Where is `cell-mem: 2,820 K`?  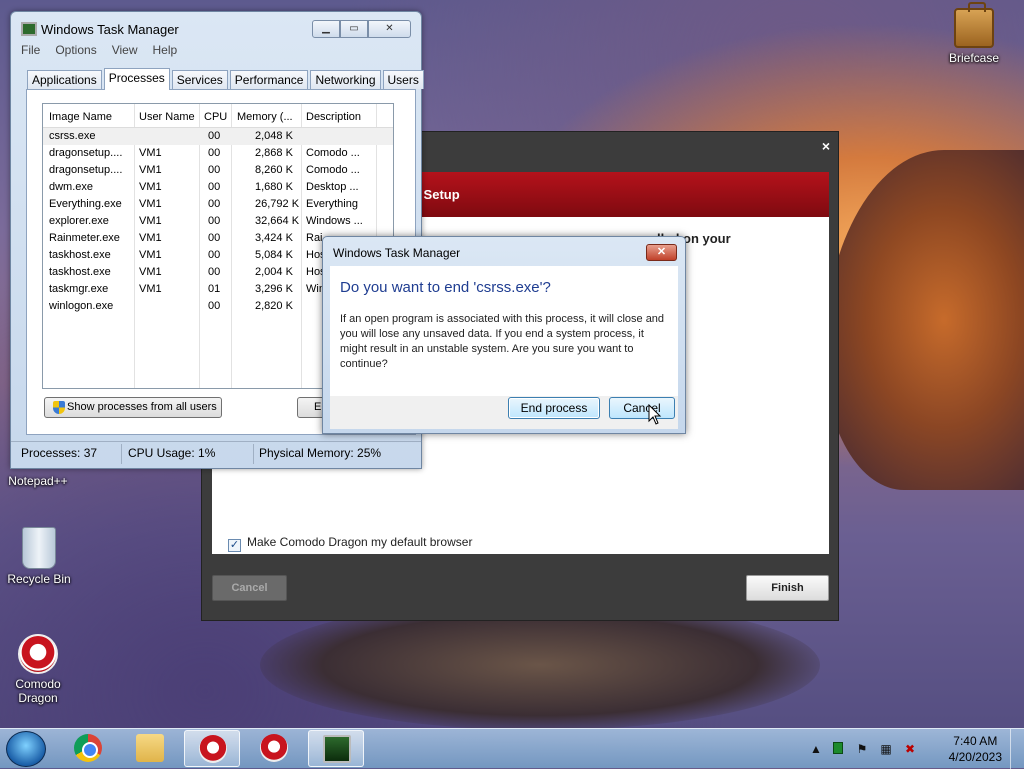 cell-mem: 2,820 K is located at coordinates (274, 306).